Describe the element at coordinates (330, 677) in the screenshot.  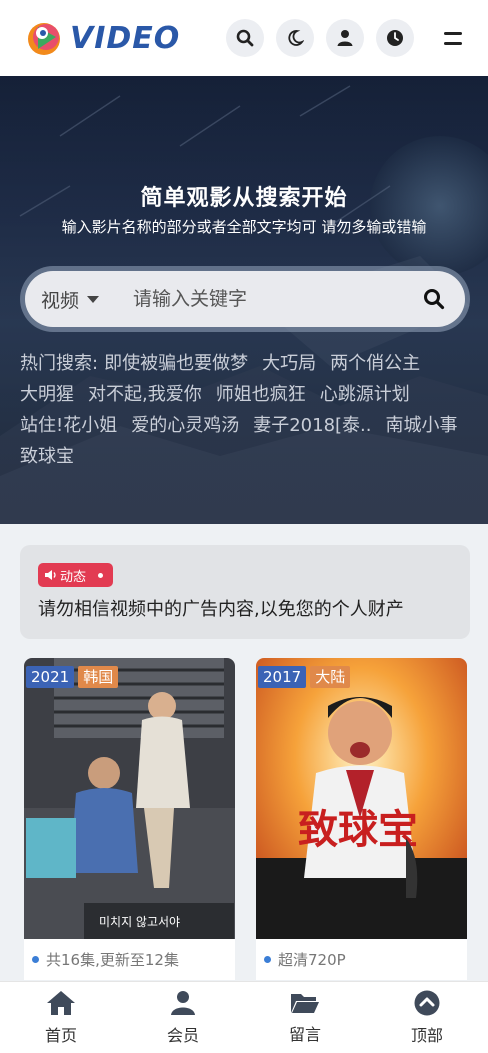
I see `area-tag: 大陆` at that location.